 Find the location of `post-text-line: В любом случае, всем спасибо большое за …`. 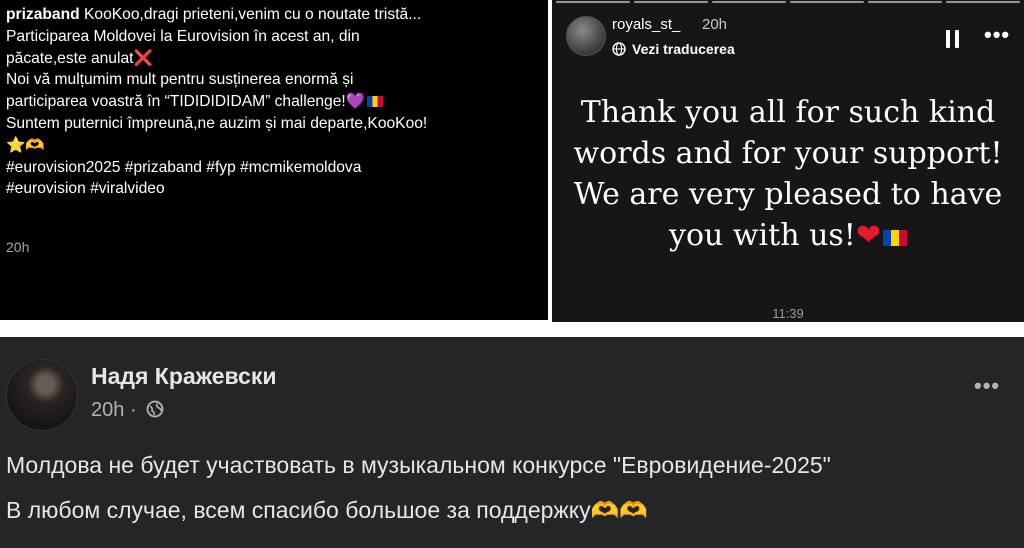

post-text-line: В любом случае, всем спасибо большое за … is located at coordinates (327, 510).